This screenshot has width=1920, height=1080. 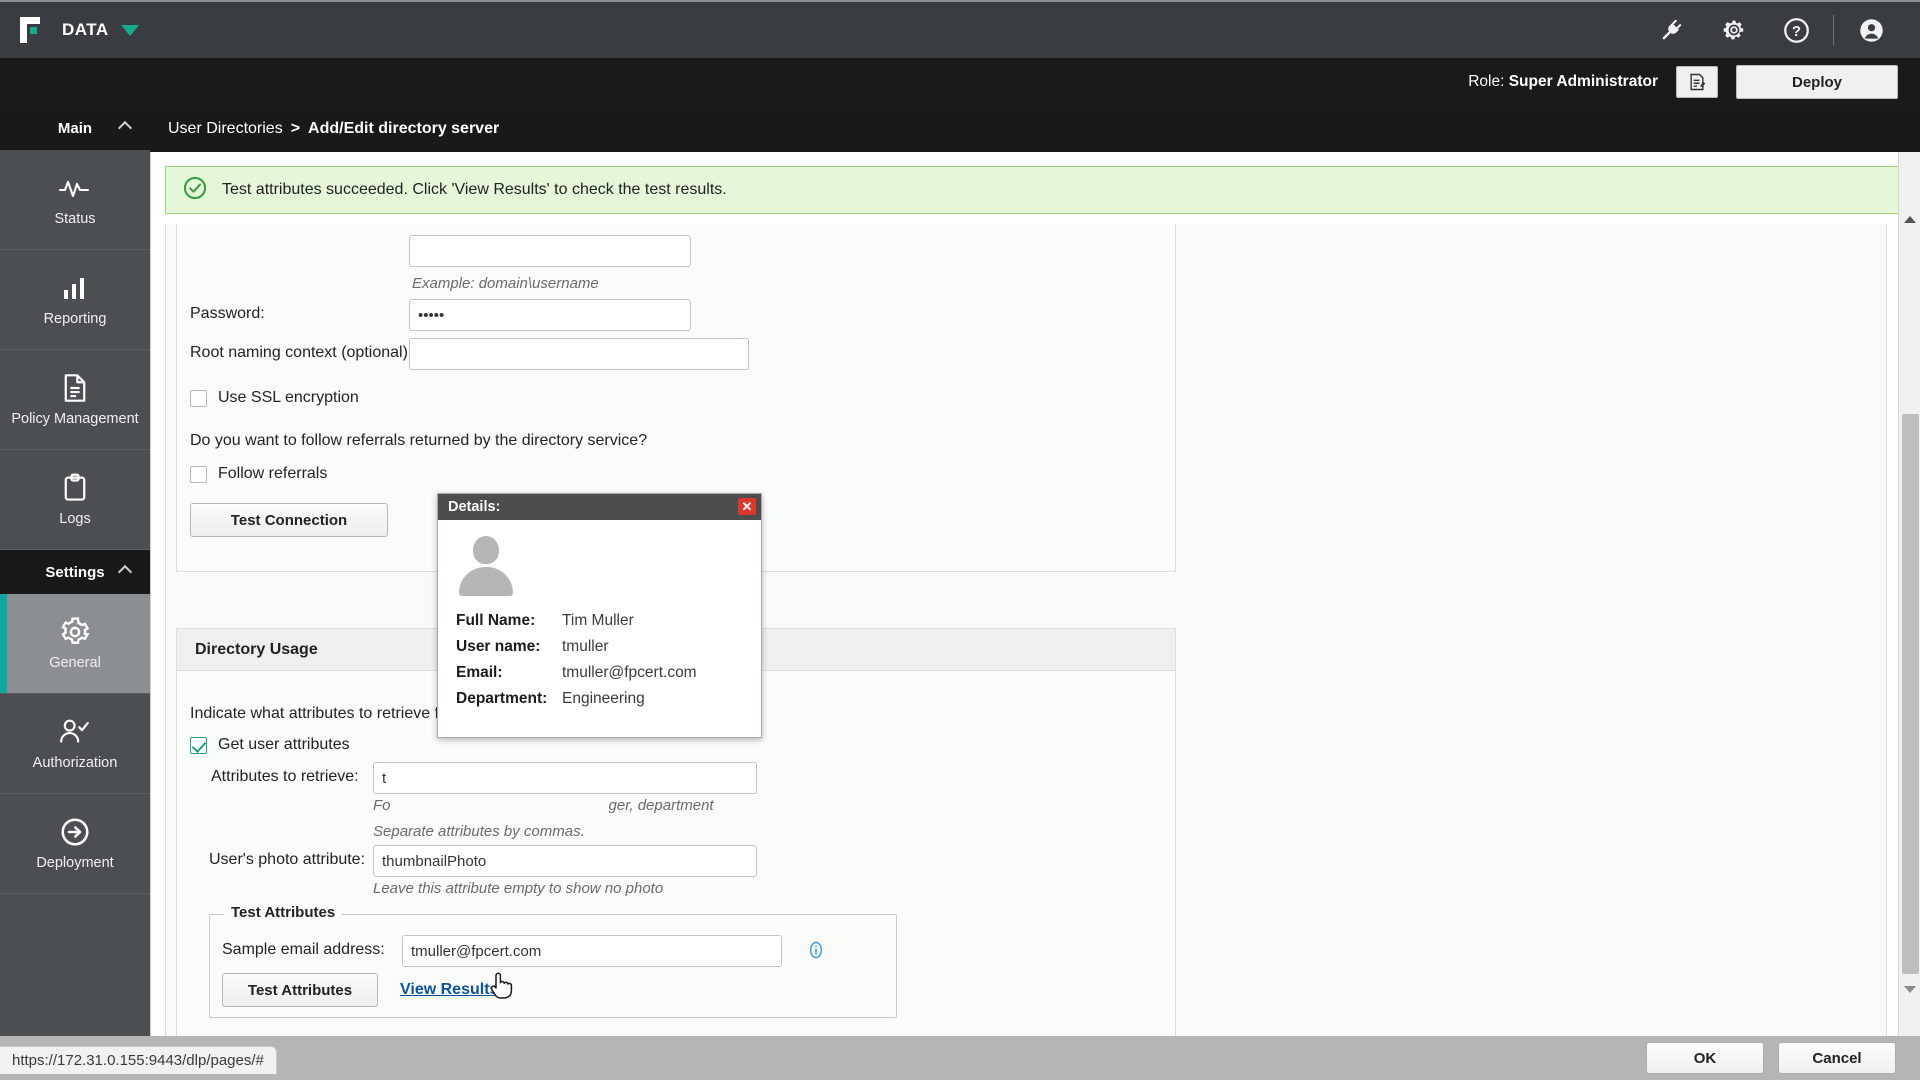 I want to click on status-url: https://172.31.0.155:9443/dlp/pages/#, so click(x=138, y=1060).